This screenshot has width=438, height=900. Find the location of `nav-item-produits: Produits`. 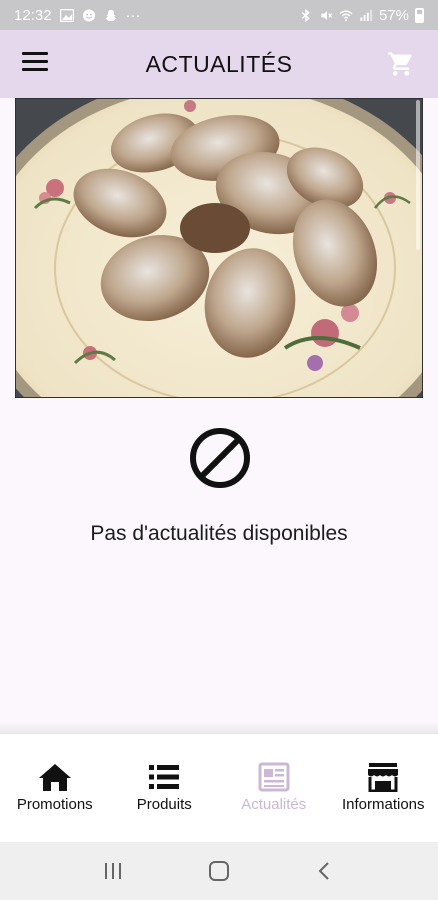

nav-item-produits: Produits is located at coordinates (165, 788).